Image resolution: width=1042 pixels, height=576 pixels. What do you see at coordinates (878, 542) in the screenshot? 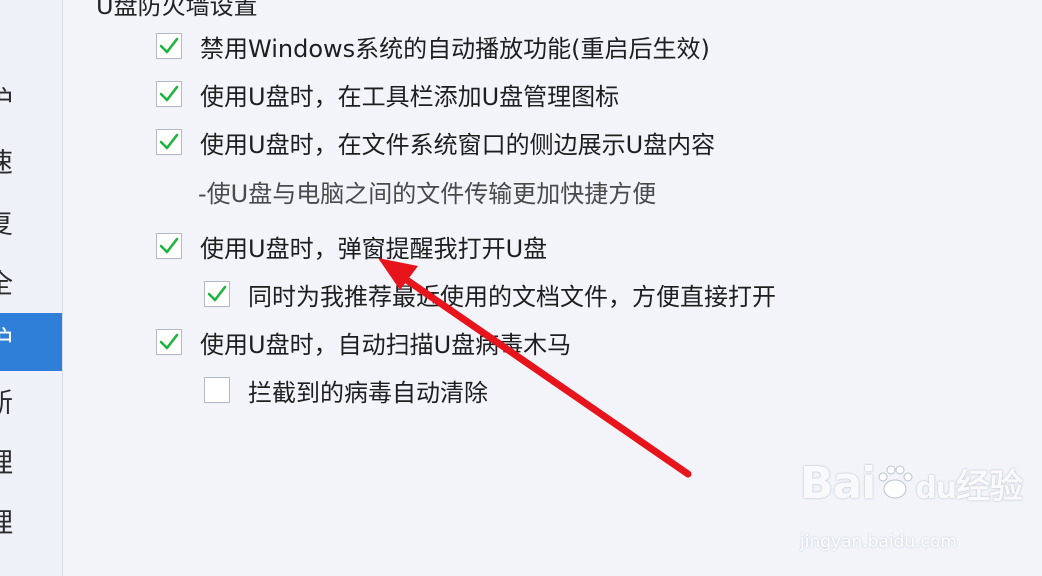
I see `watermark-url: jingyan.baidu.com` at bounding box center [878, 542].